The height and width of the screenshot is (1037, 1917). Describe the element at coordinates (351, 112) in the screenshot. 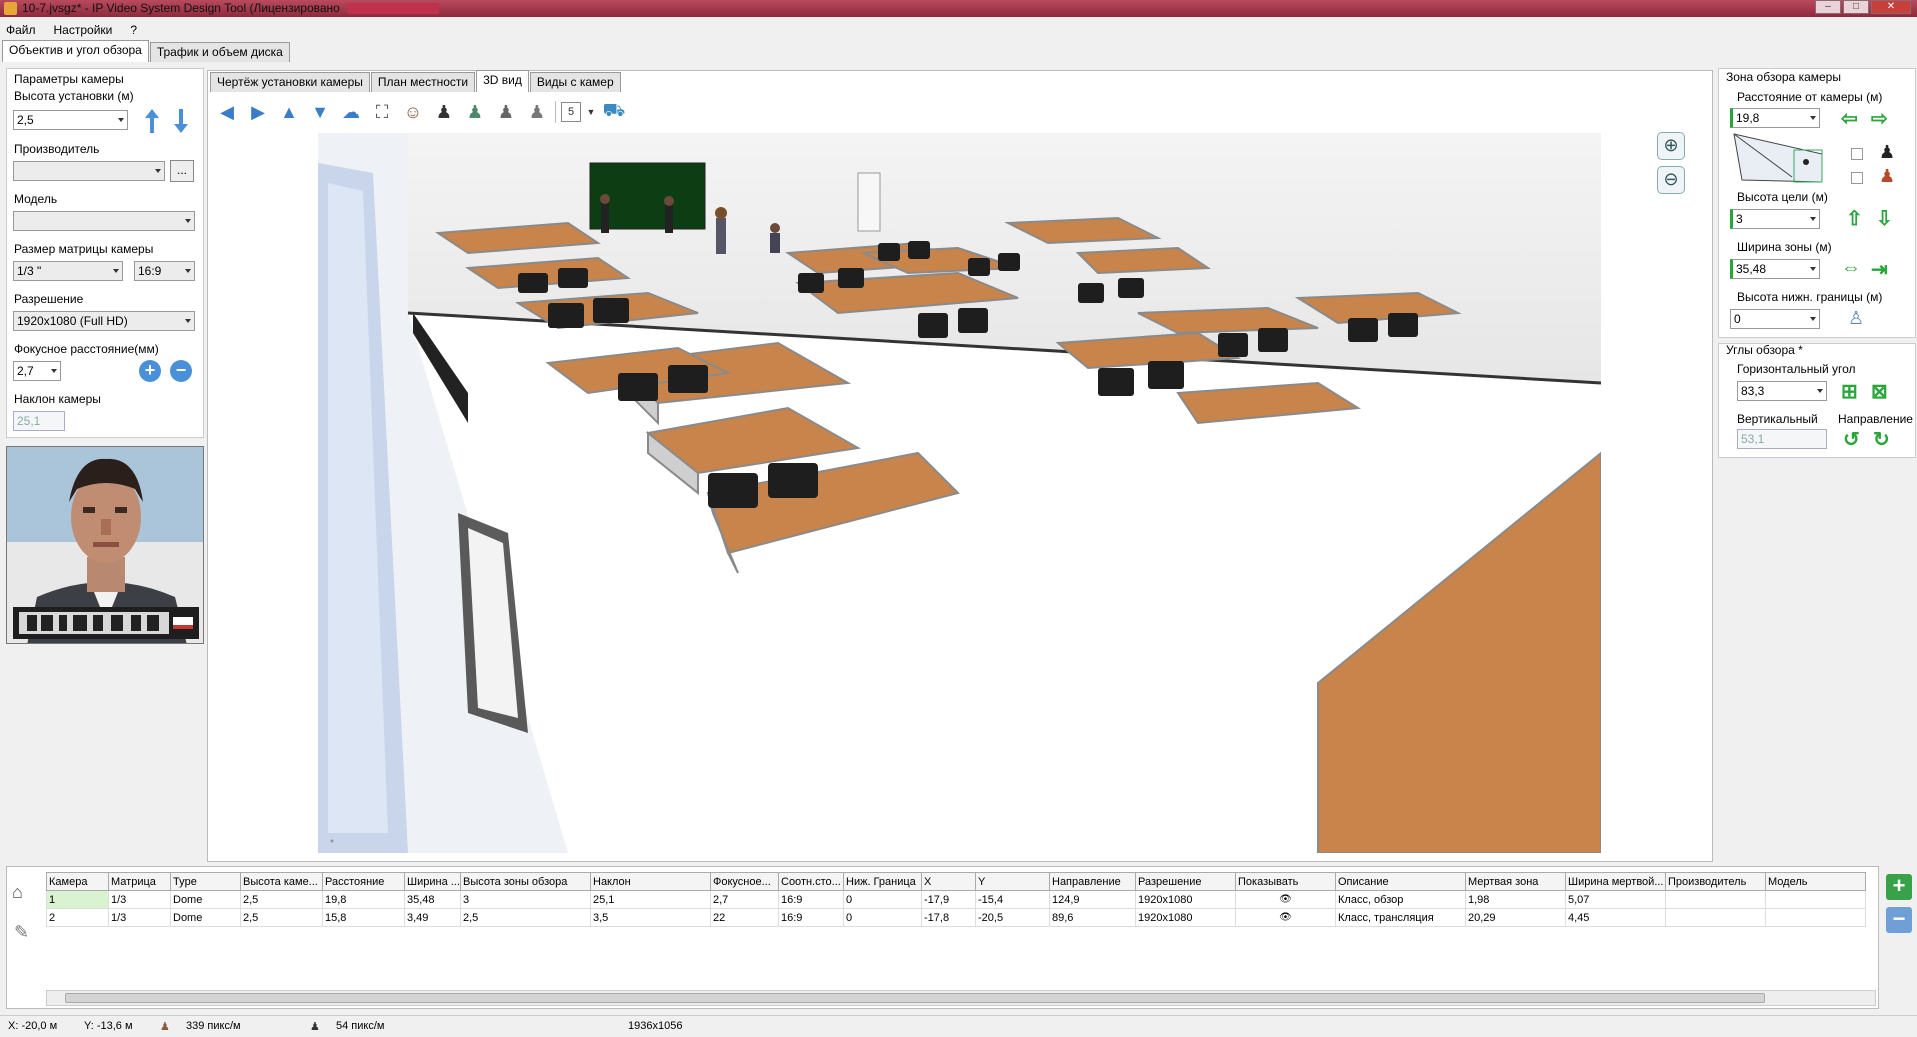

I see `cloud-icon: ☁` at that location.